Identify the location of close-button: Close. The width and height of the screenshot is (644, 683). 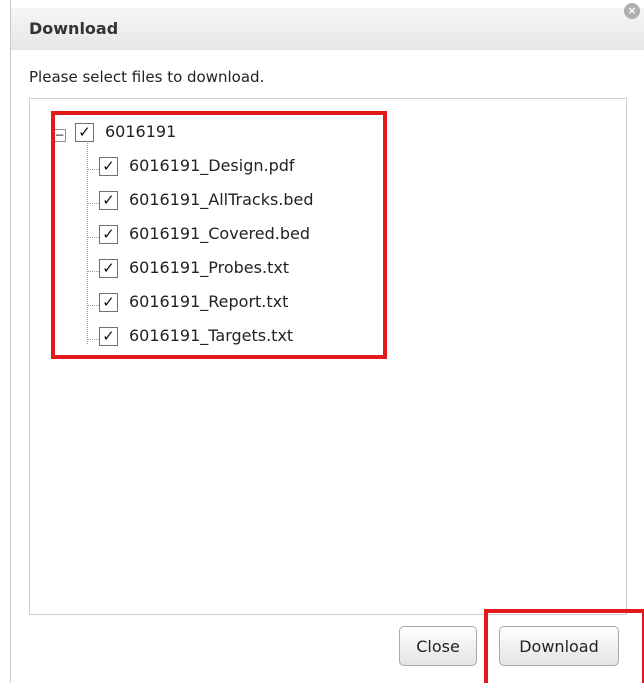
(438, 646).